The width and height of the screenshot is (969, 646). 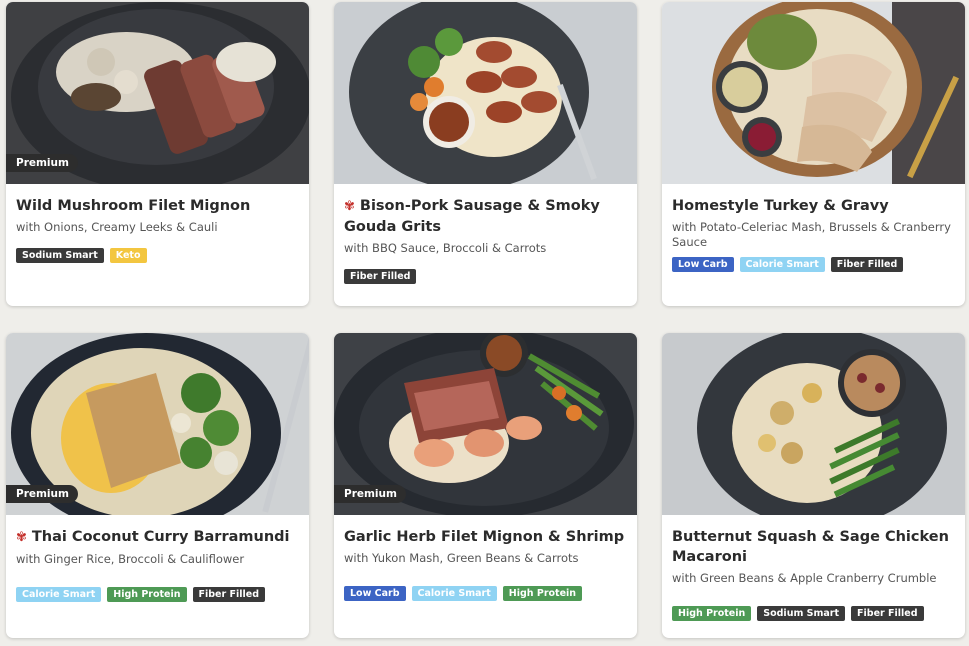 I want to click on meal-title: Homestyle Turkey & Gravy, so click(x=813, y=206).